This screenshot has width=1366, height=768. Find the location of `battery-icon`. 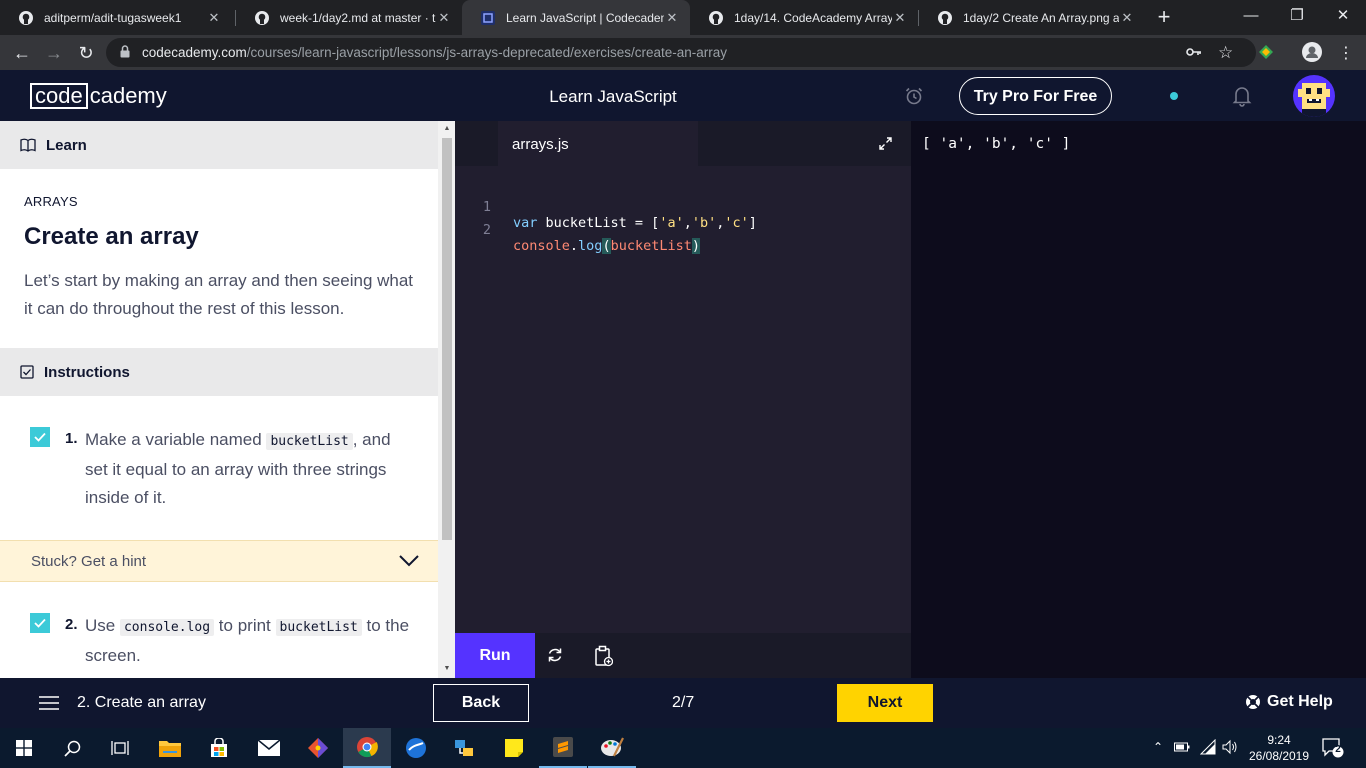

battery-icon is located at coordinates (1182, 747).